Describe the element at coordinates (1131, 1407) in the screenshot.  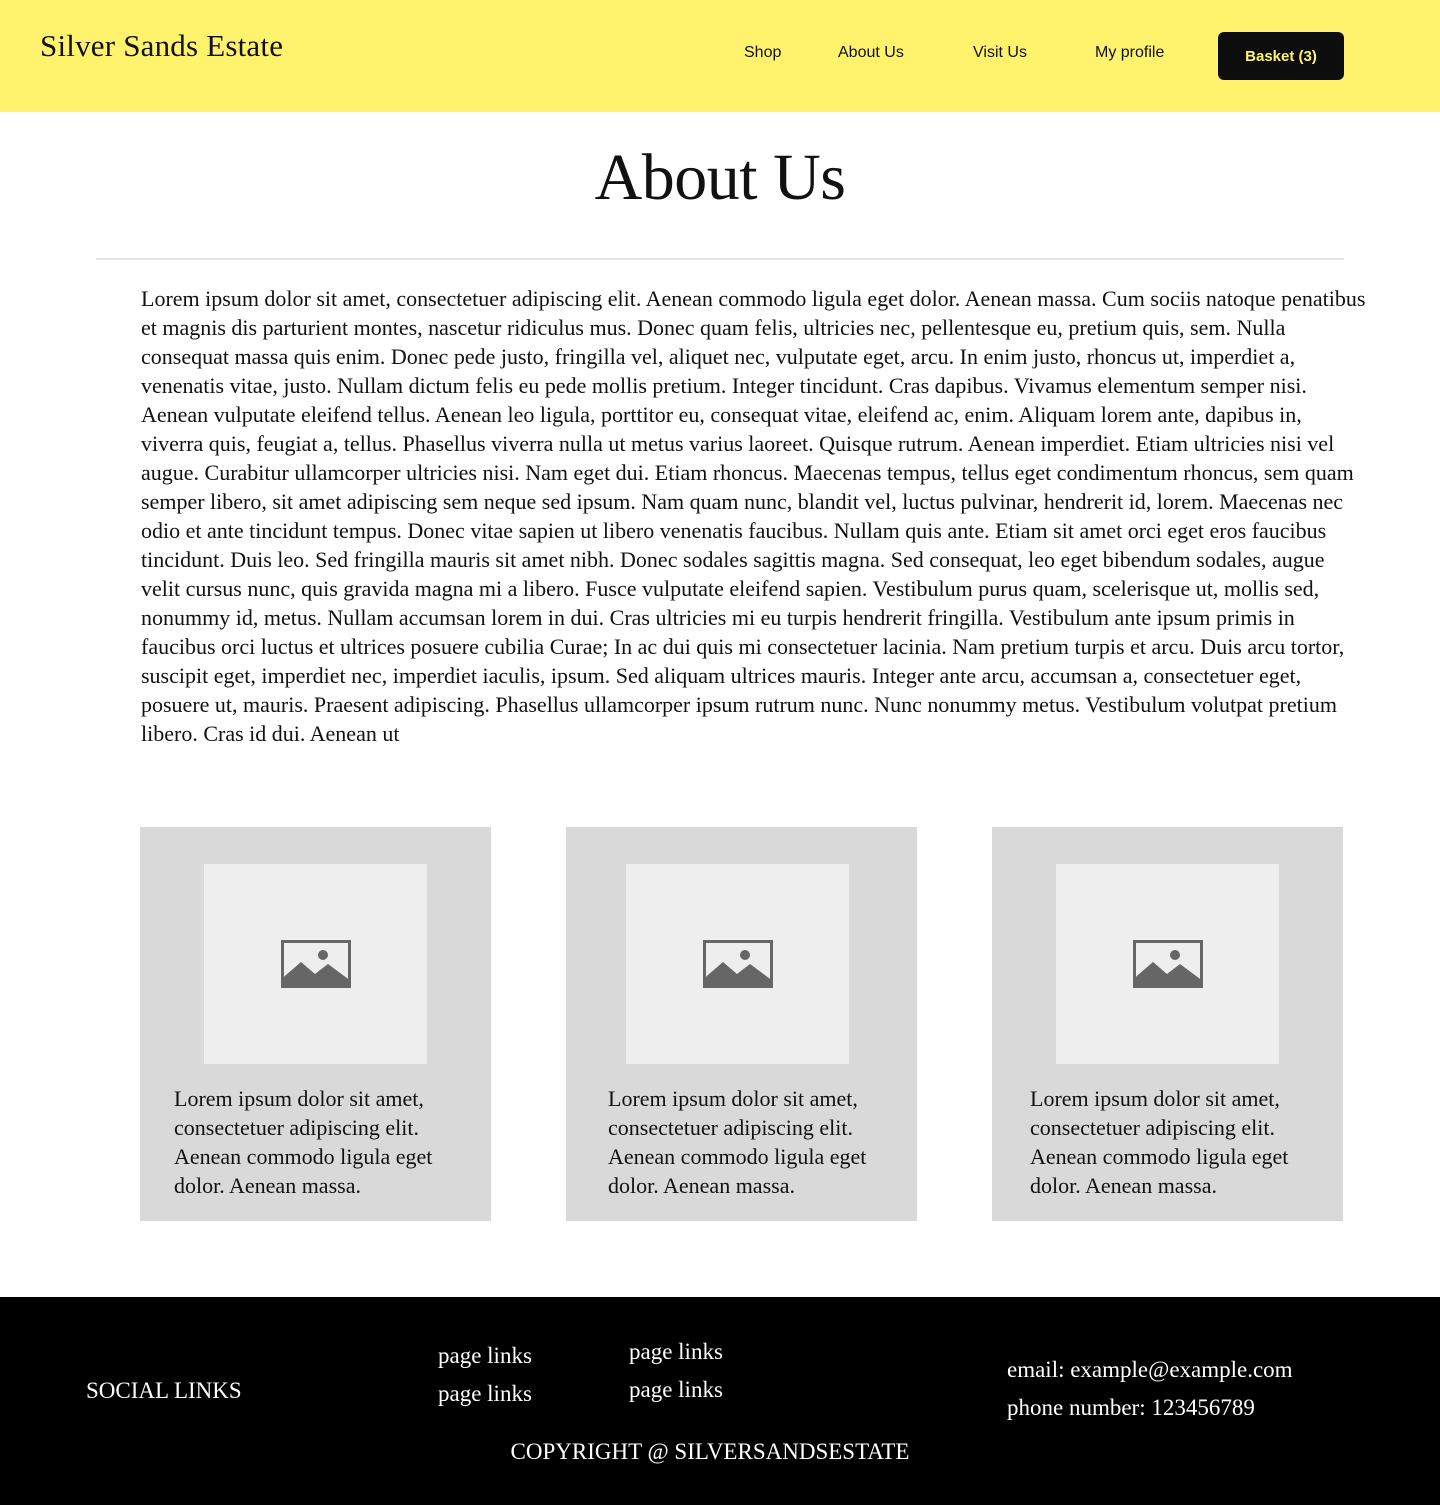
I see `contact-phone: phone number: 123456789` at that location.